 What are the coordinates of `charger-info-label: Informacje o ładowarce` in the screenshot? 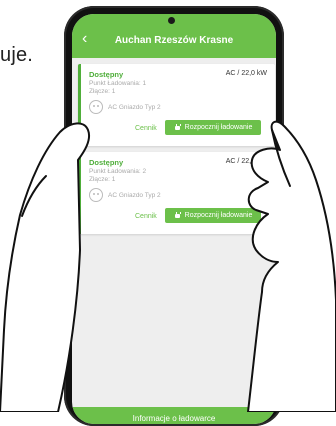 It's located at (174, 418).